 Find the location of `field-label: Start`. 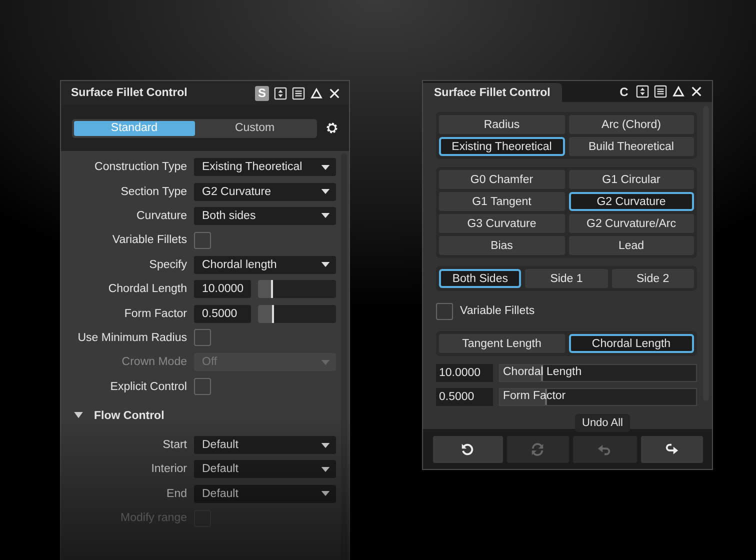

field-label: Start is located at coordinates (174, 445).